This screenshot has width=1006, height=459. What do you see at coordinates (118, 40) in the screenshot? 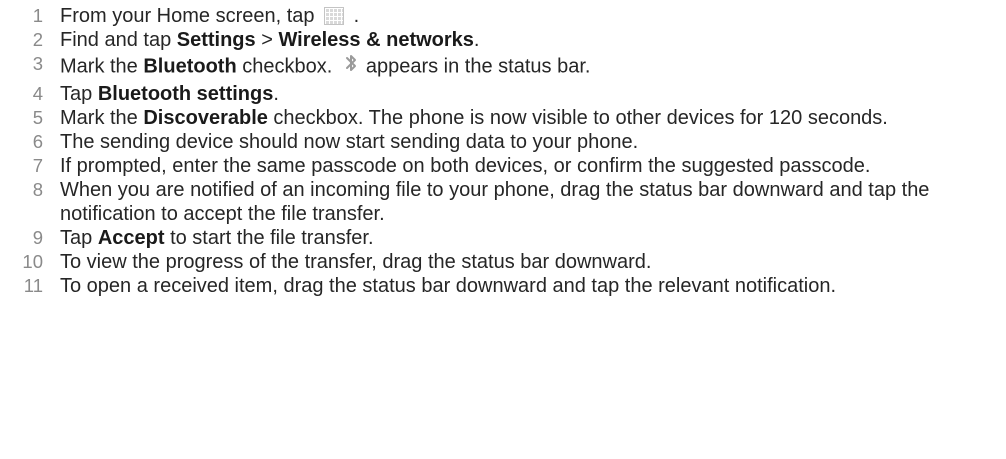
I see `step-text-run: Find and tap` at bounding box center [118, 40].